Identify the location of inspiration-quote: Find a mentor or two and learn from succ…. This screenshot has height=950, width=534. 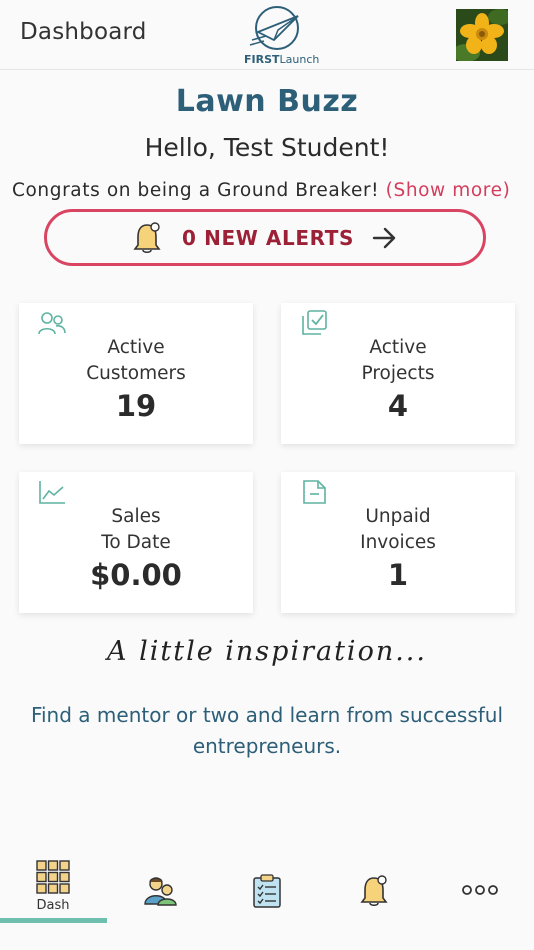
(267, 730).